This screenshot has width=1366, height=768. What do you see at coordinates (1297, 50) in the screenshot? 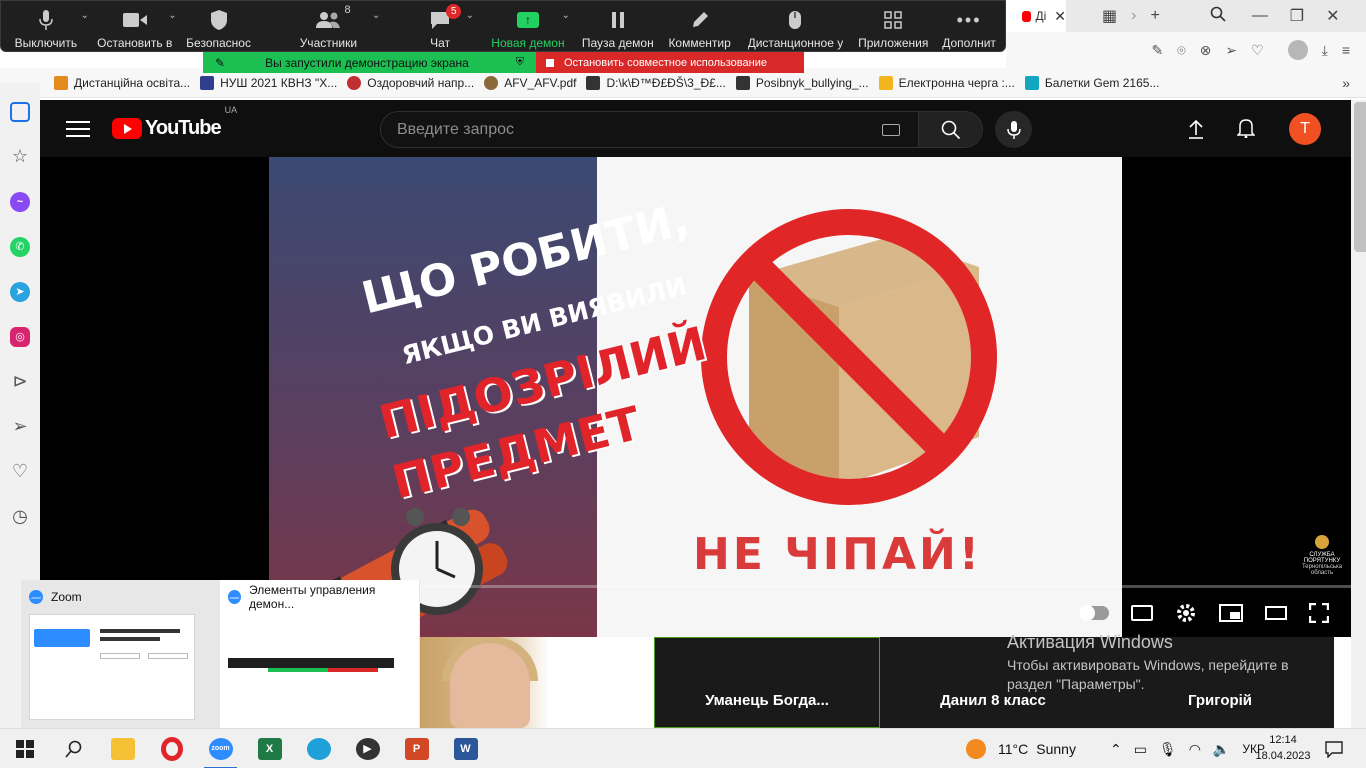
I see `profile-avatar-icon` at bounding box center [1297, 50].